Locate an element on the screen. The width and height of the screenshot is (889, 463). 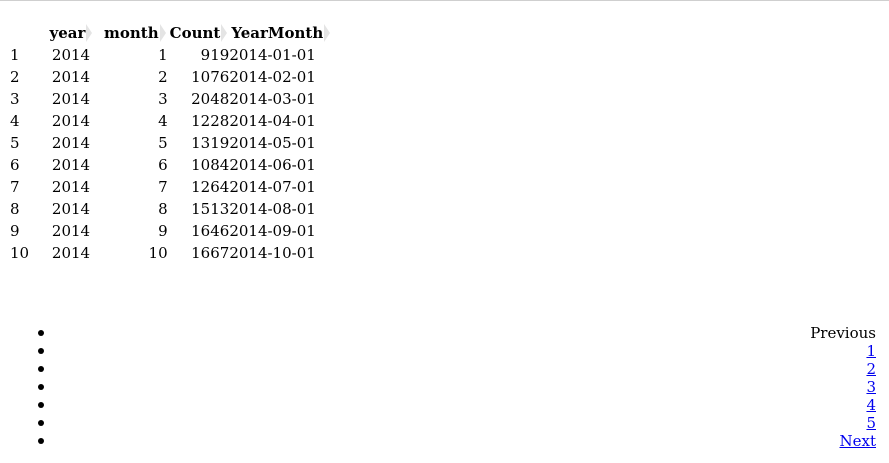
cell-count: 1264 is located at coordinates (210, 187).